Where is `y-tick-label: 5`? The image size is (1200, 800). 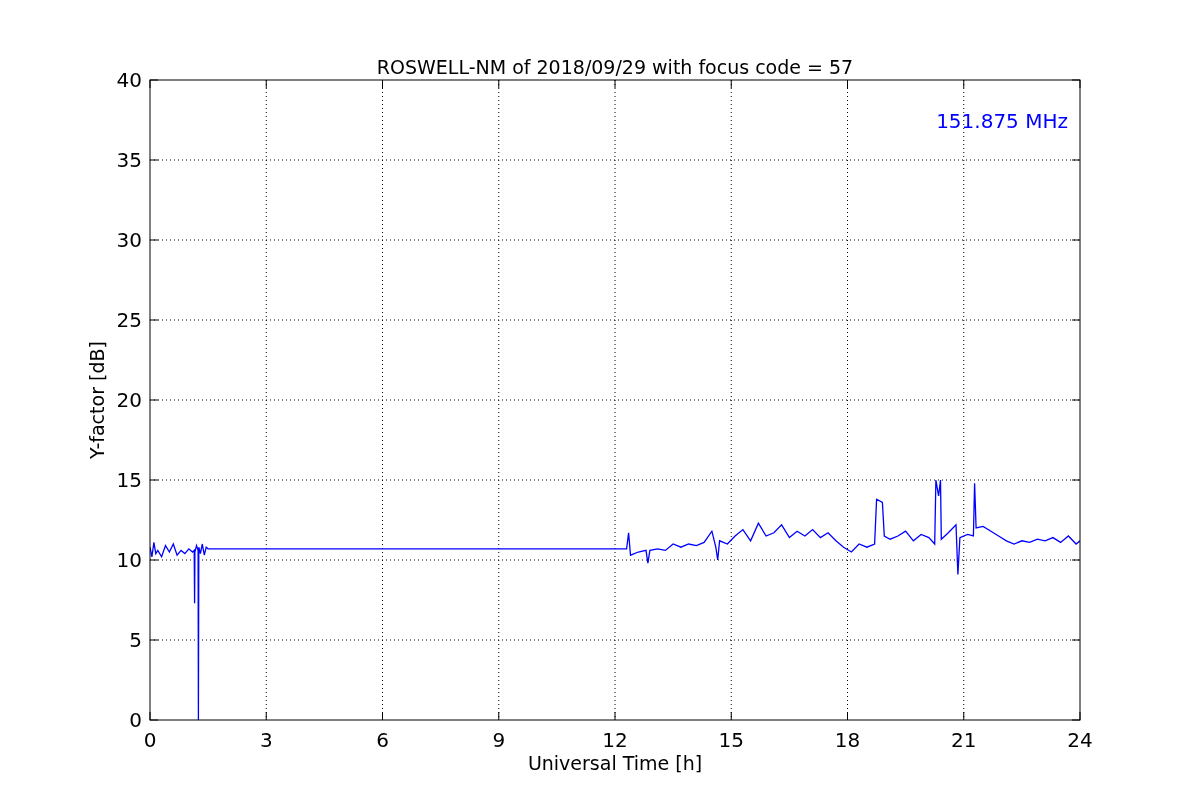 y-tick-label: 5 is located at coordinates (135, 640).